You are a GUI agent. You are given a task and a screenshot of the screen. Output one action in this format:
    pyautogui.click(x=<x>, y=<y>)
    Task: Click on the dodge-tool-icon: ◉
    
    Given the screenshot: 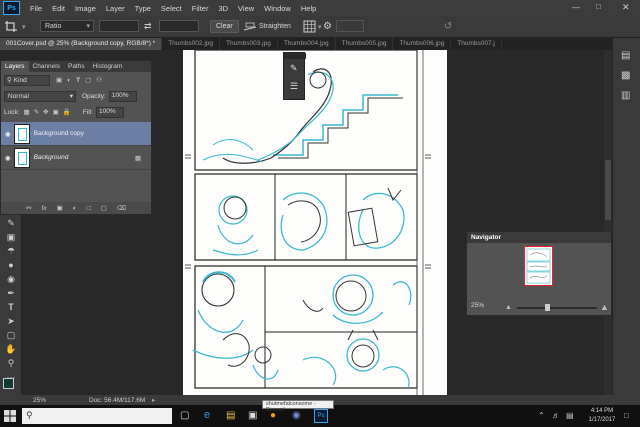 What is the action you would take?
    pyautogui.click(x=11, y=279)
    